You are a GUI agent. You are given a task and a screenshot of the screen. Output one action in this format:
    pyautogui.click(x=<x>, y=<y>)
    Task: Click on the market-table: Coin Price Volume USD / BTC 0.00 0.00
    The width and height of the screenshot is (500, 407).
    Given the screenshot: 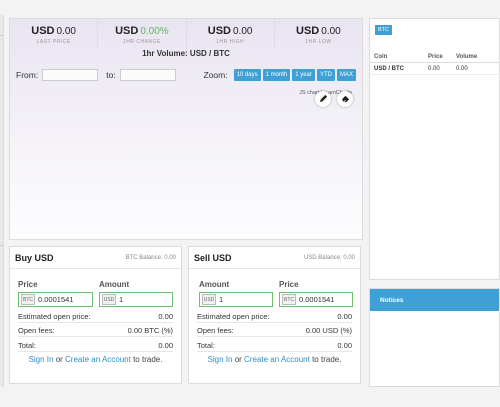 What is the action you would take?
    pyautogui.click(x=435, y=63)
    